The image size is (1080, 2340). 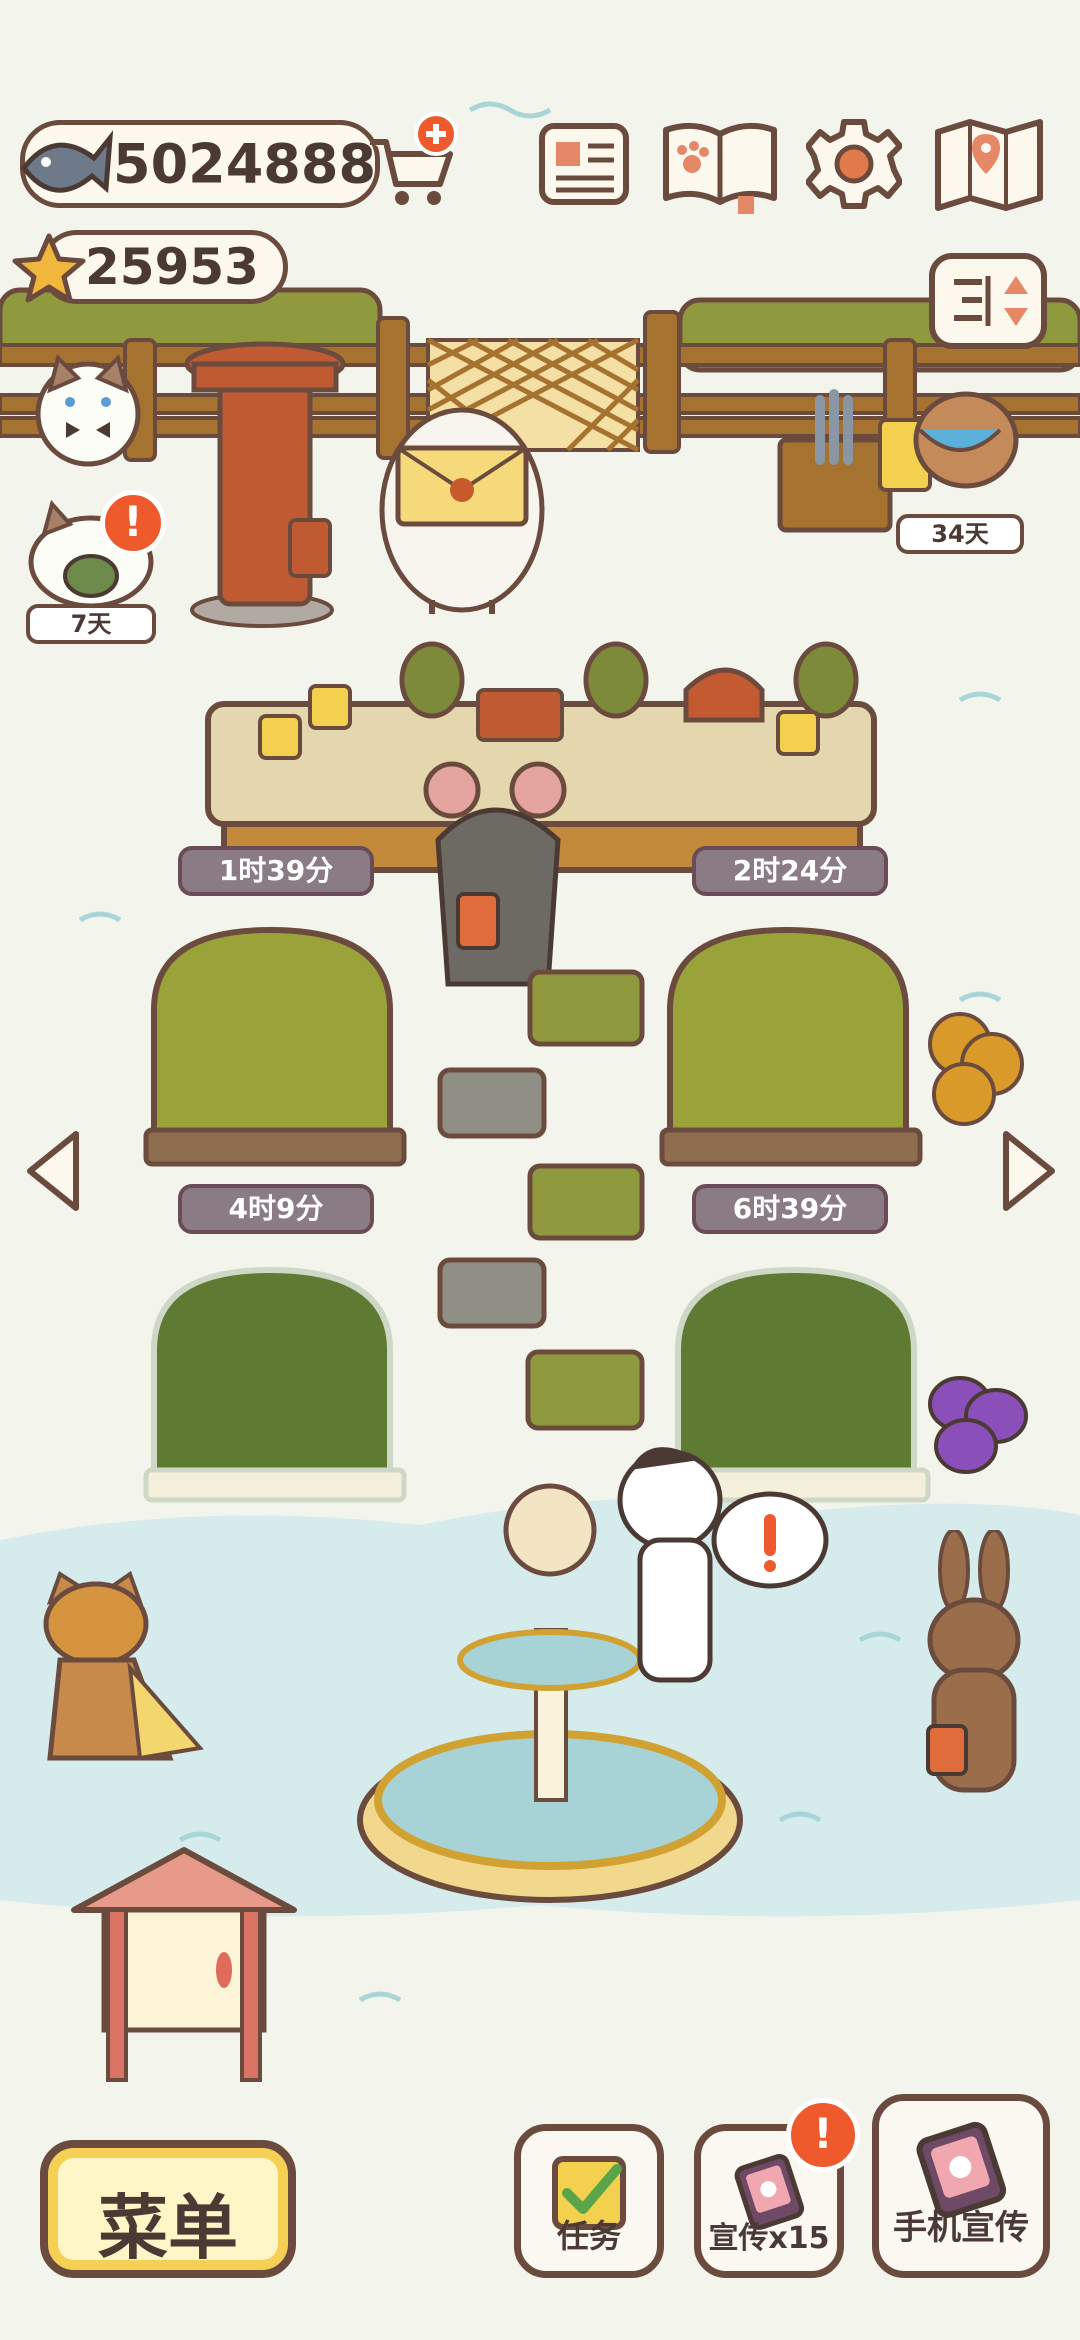 What do you see at coordinates (168, 2228) in the screenshot?
I see `menu-button-label: 菜单` at bounding box center [168, 2228].